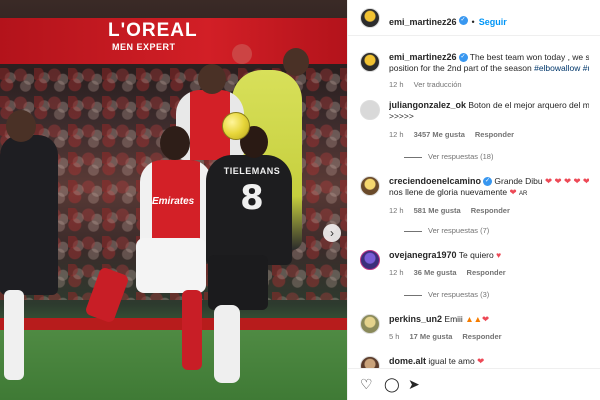 Image resolution: width=600 pixels, height=400 pixels. I want to click on comment-body: perkins_un2 Emiii ▲▲❤, so click(489, 319).